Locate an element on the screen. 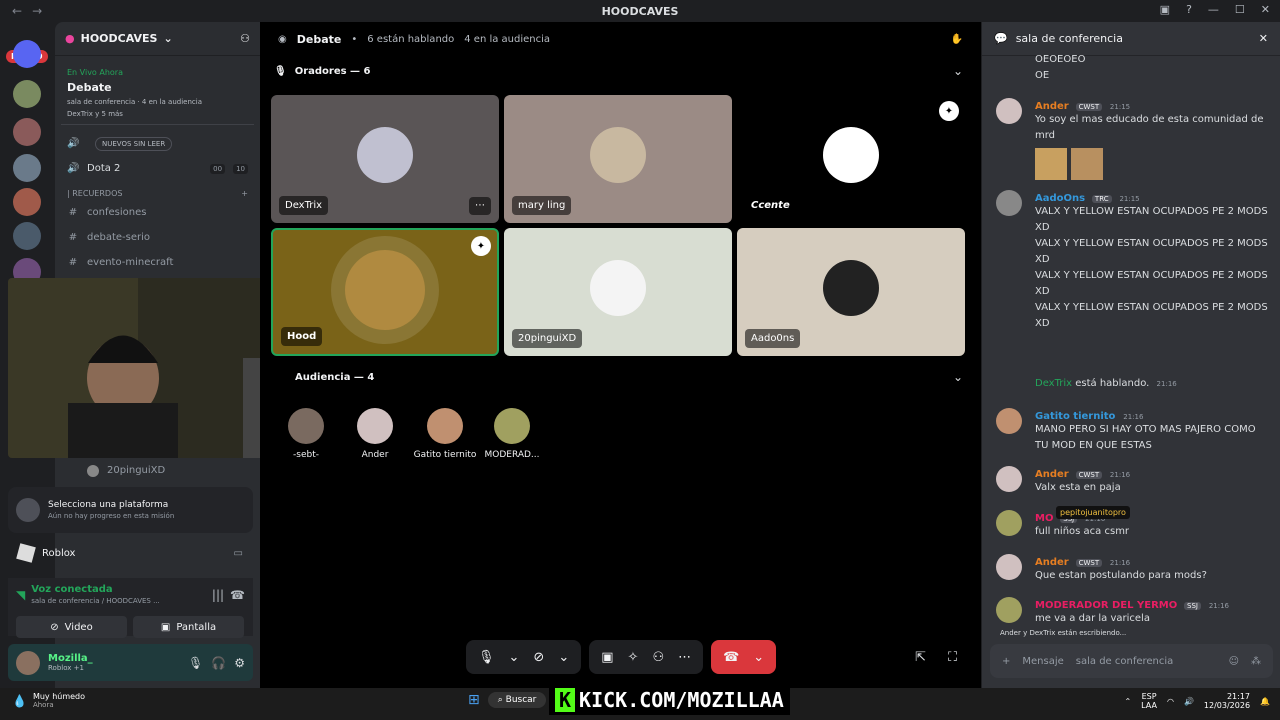  message-author: AadoOns is located at coordinates (1060, 198).